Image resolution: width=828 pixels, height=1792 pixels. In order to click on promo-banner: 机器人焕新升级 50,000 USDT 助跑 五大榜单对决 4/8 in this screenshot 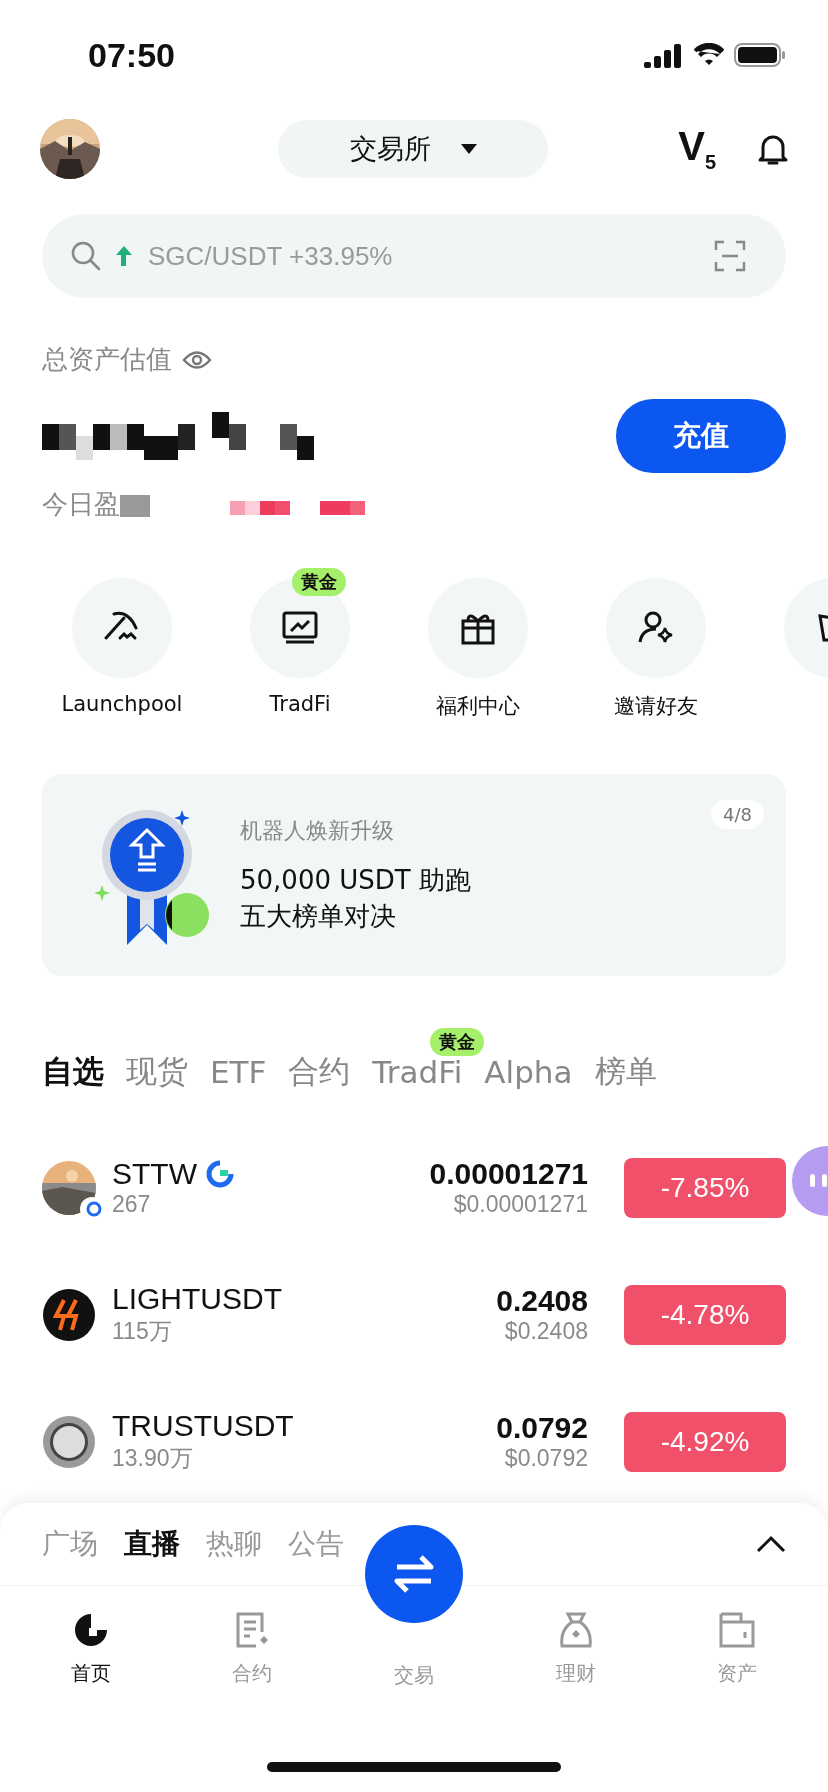, I will do `click(414, 875)`.